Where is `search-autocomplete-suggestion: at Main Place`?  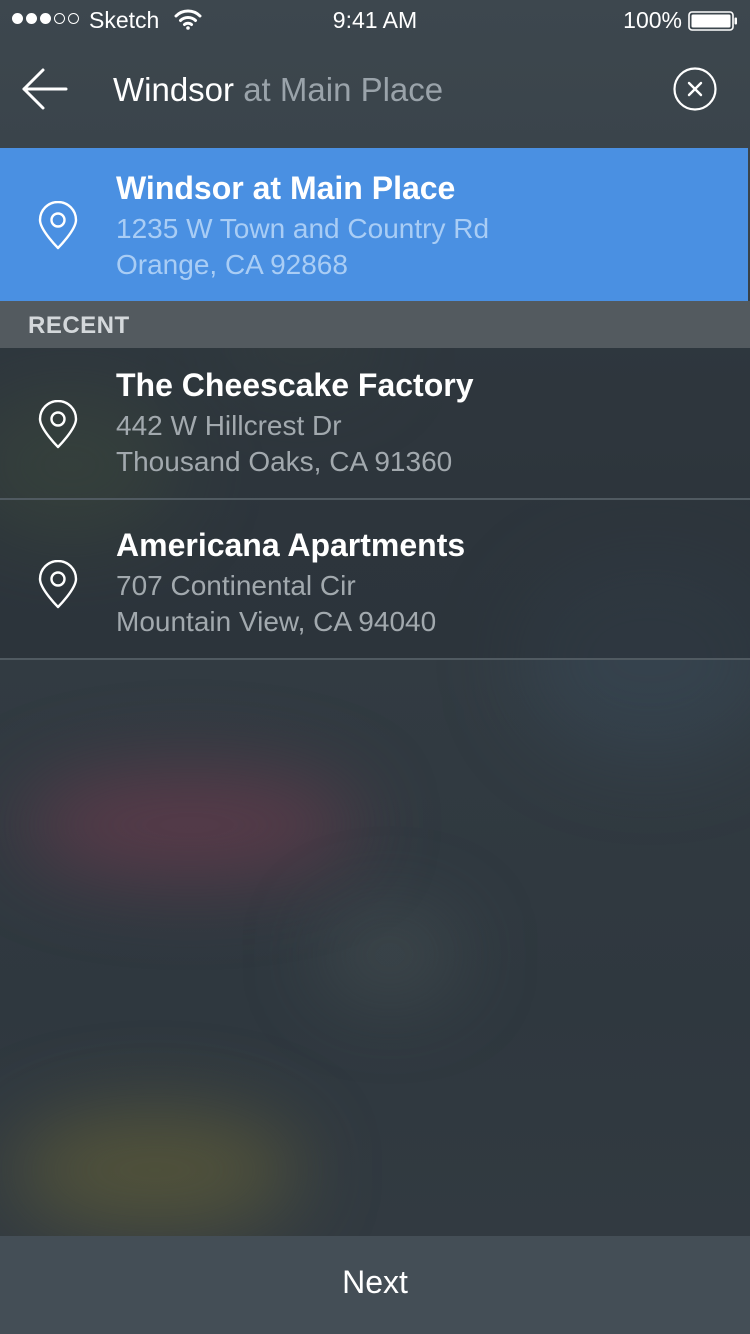
search-autocomplete-suggestion: at Main Place is located at coordinates (339, 89).